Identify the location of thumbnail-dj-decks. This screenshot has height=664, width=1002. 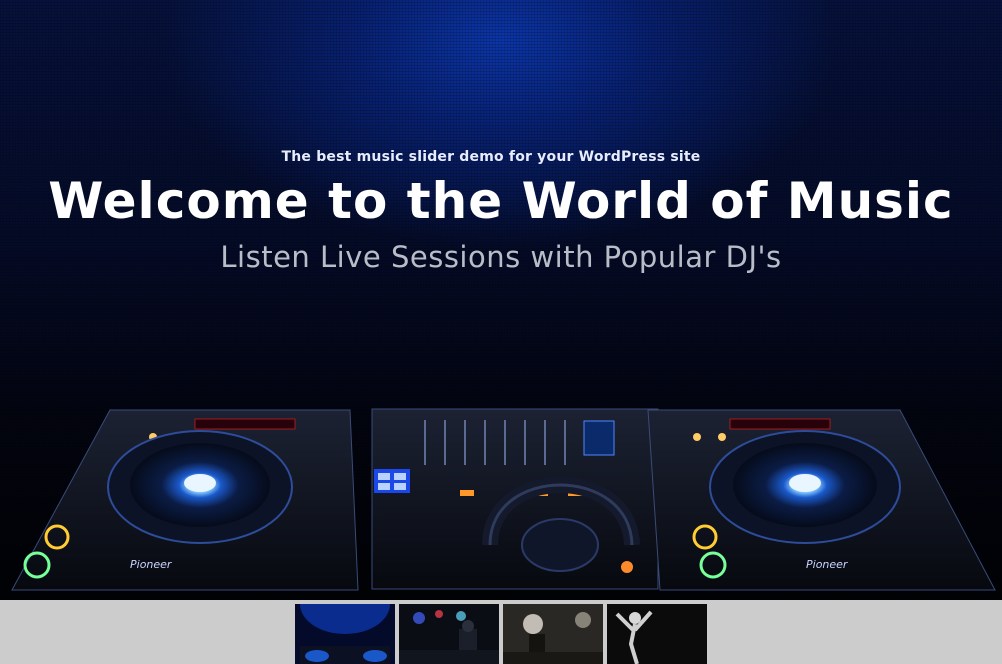
(345, 634).